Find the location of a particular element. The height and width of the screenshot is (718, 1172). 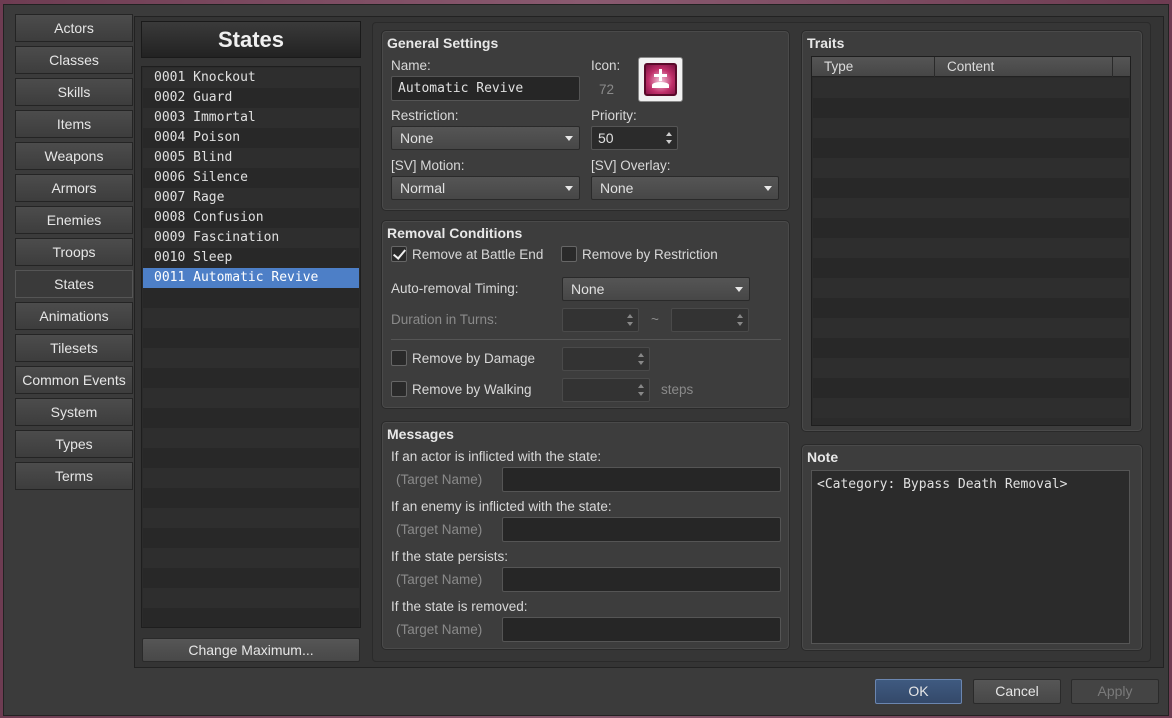

category-troops: Troops is located at coordinates (74, 252).